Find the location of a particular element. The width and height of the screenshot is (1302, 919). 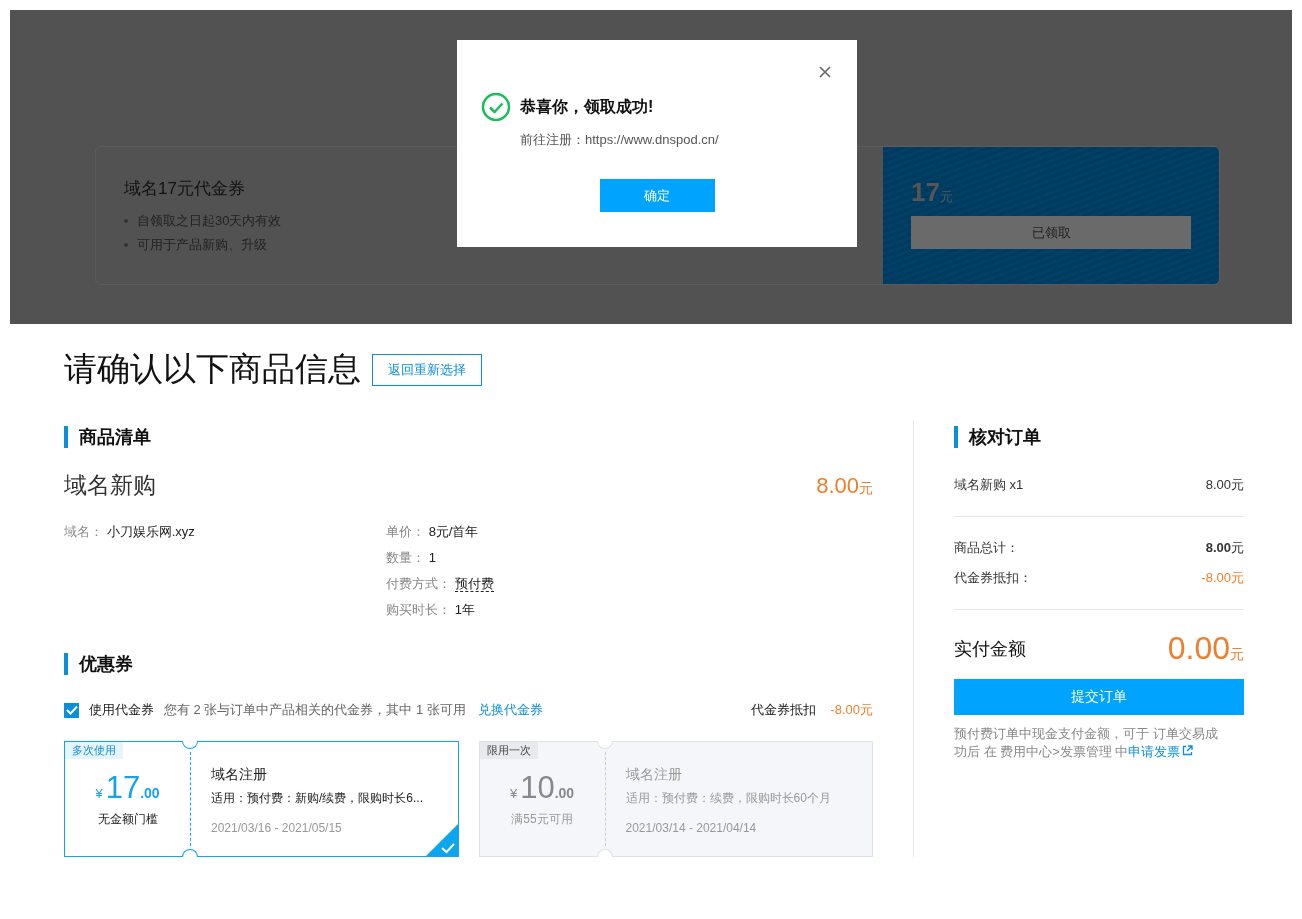

usage-tag: 多次使用 is located at coordinates (94, 750).